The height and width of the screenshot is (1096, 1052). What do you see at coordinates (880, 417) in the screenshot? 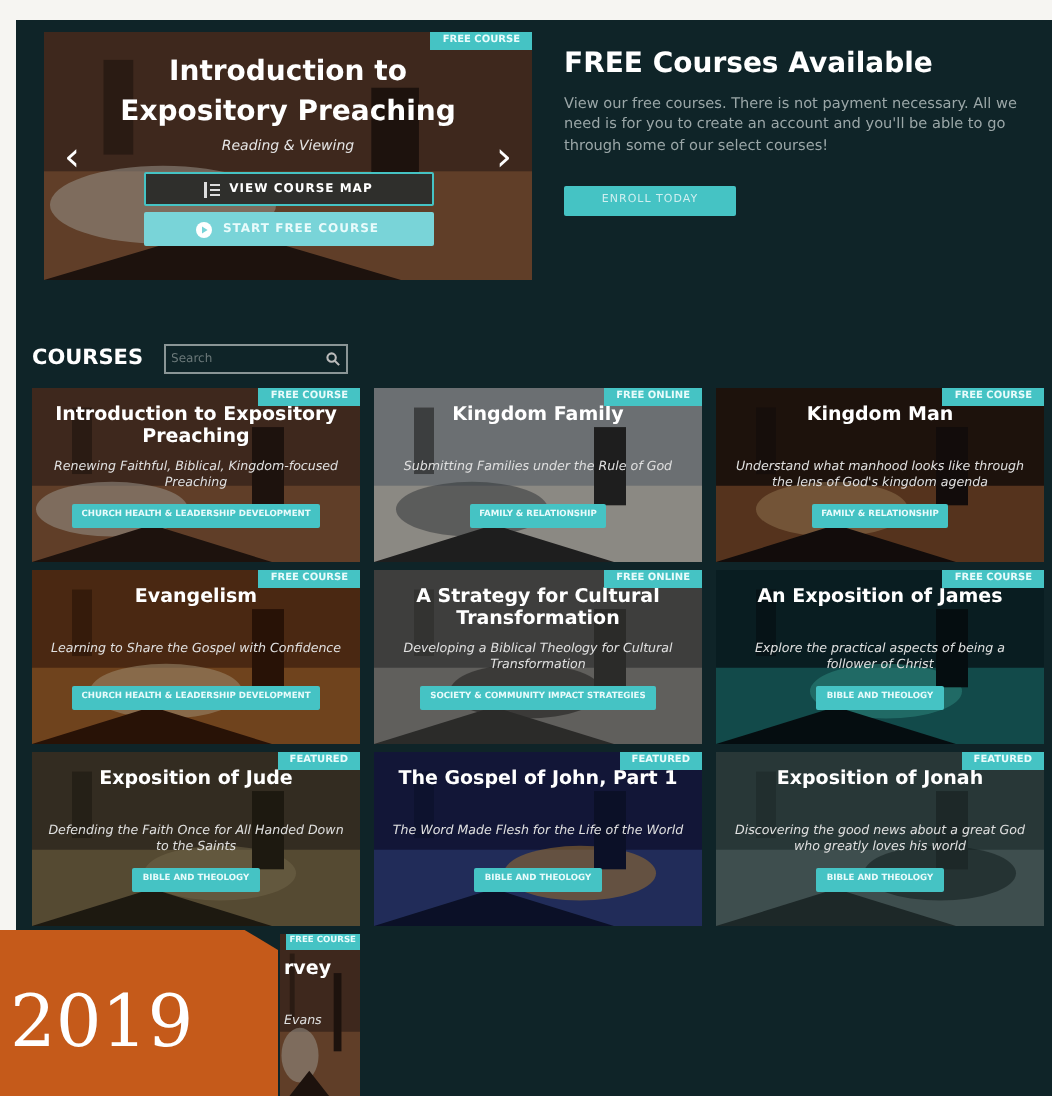
I see `course-title: Kingdom Man` at bounding box center [880, 417].